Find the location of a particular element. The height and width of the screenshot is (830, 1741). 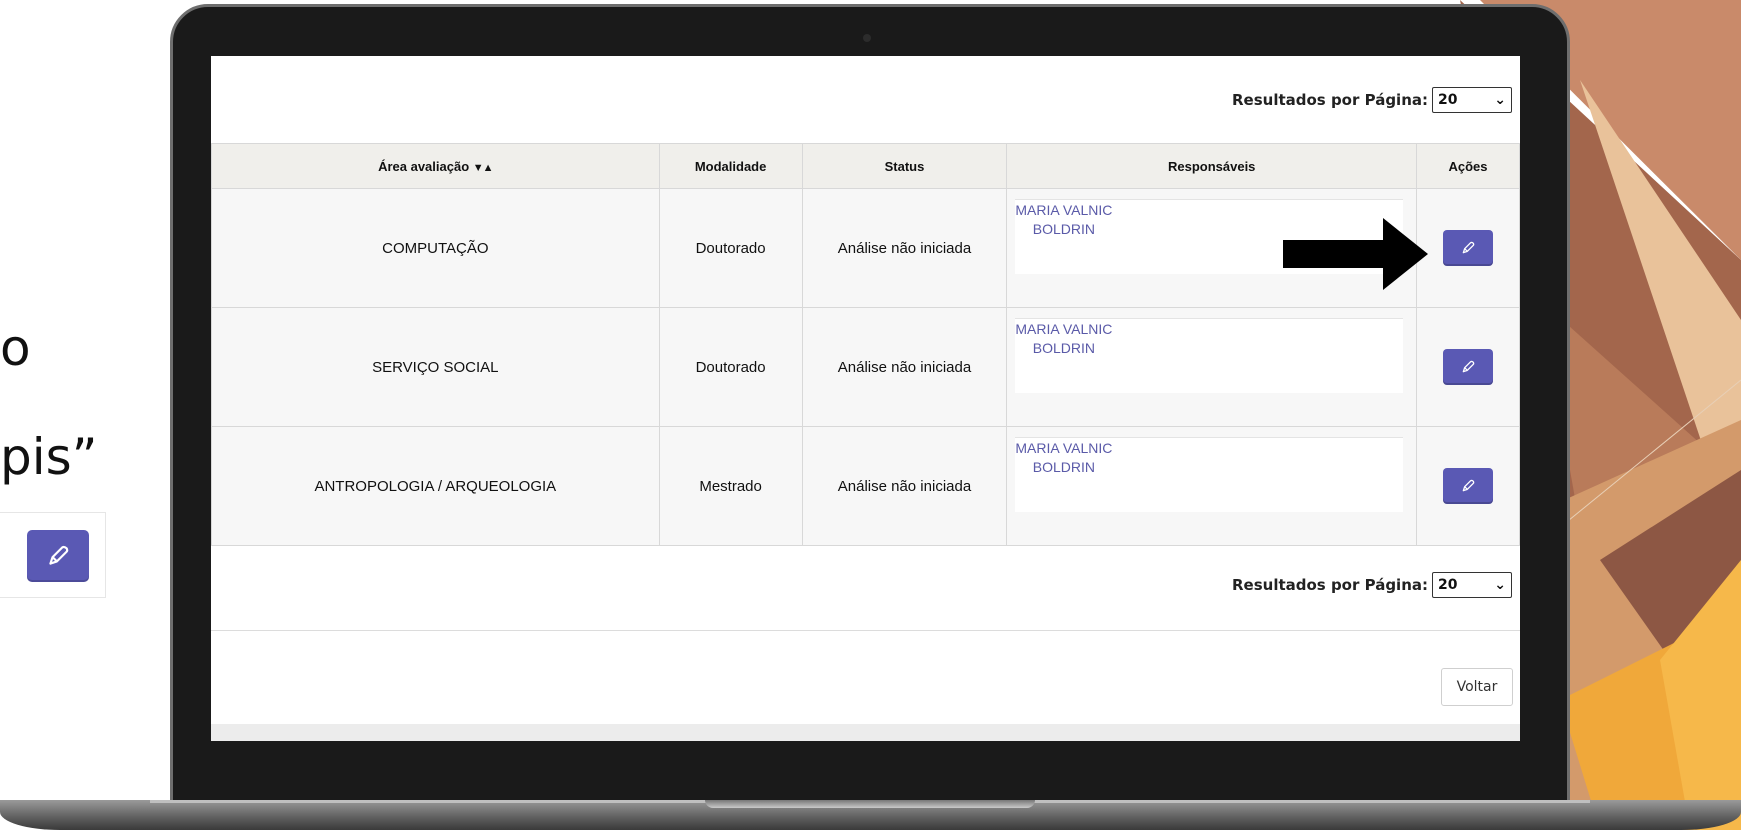

cell-area: ANTROPOLOGIA / ARQUEOLOGIA is located at coordinates (435, 486).